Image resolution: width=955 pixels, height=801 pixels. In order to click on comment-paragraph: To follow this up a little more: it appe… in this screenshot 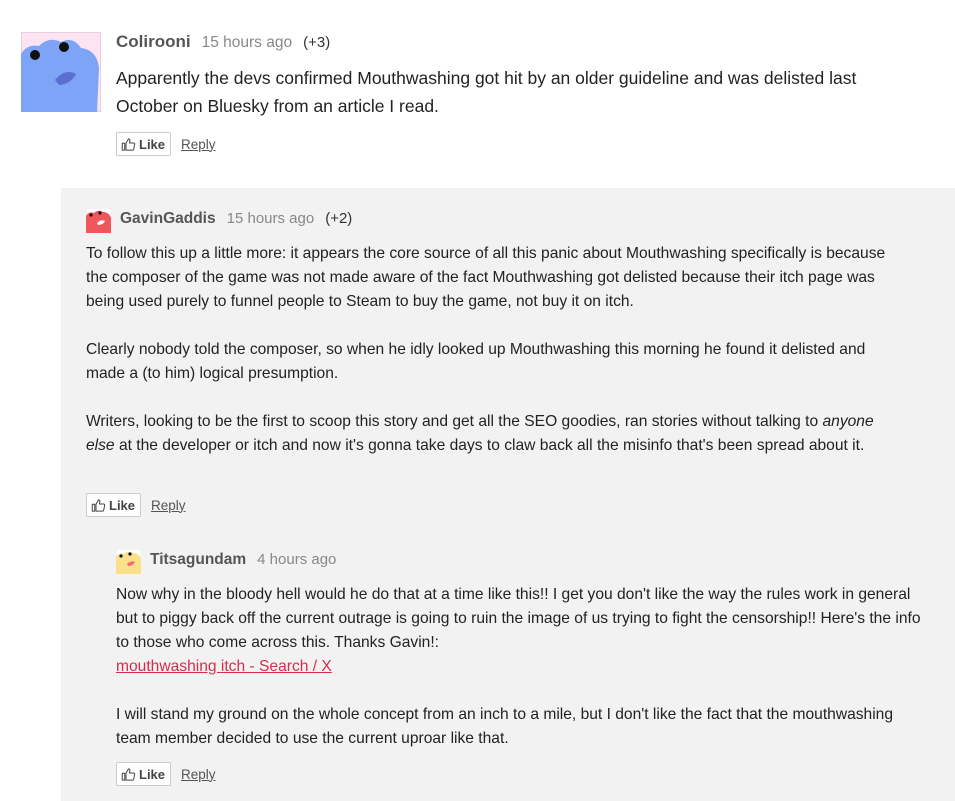, I will do `click(486, 277)`.